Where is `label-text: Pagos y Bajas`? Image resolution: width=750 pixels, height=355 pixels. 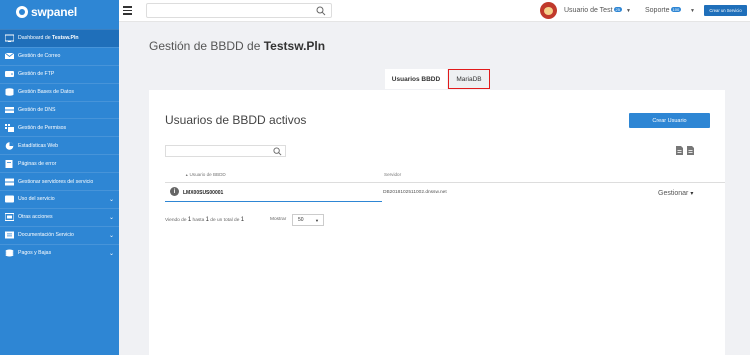
label-text: Pagos y Bajas is located at coordinates (35, 253).